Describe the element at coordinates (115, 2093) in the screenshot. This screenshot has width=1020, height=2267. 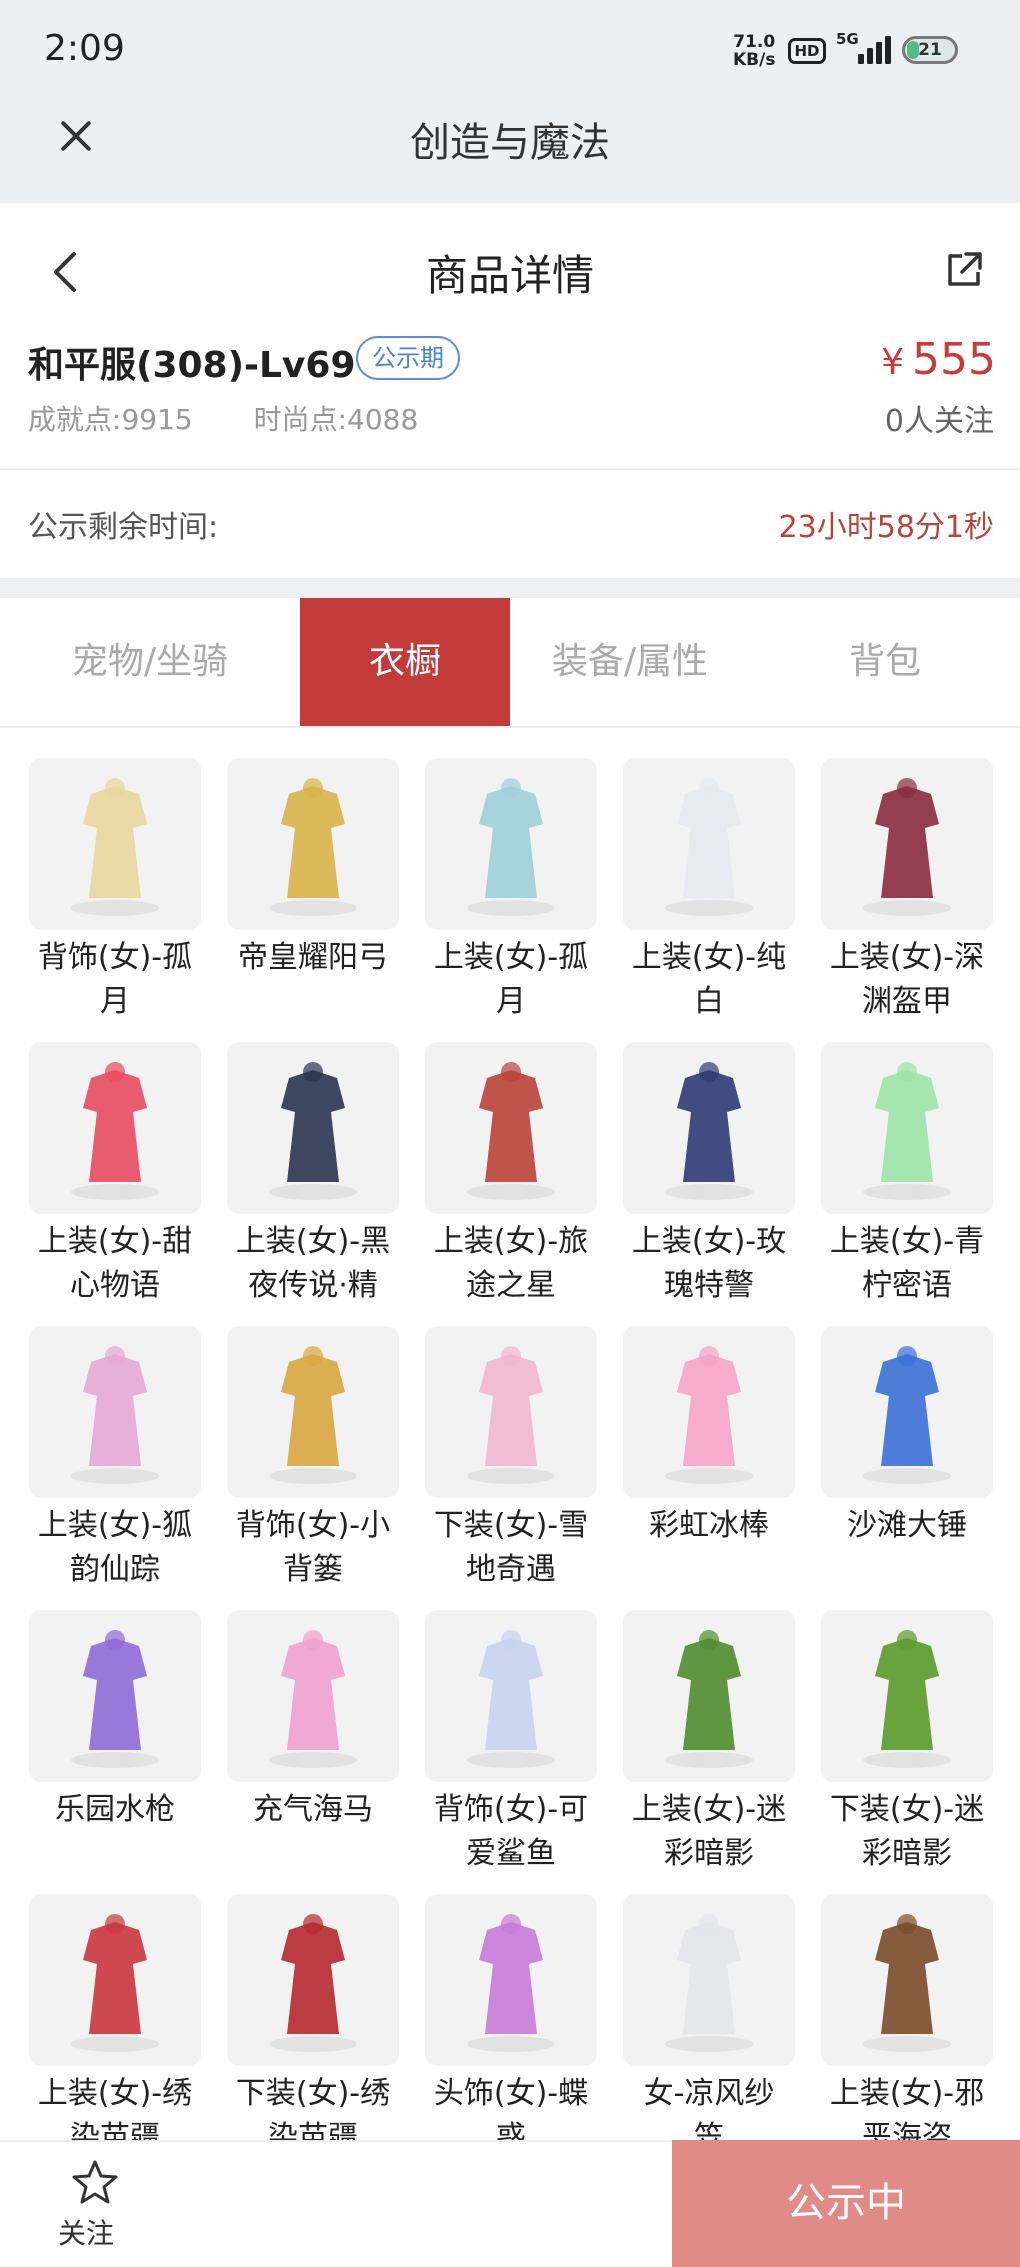
I see `item-name-line1: 上装(女)-绣` at that location.